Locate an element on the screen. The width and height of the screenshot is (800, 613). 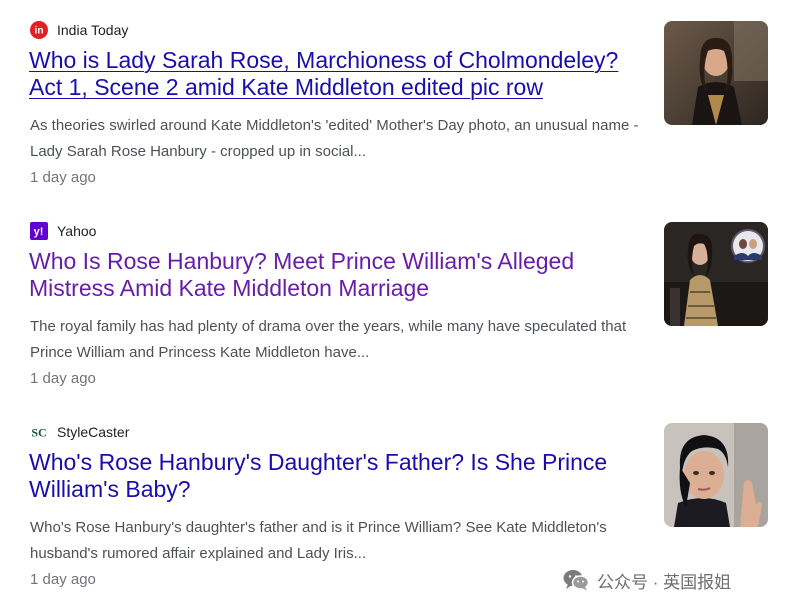
wechat-watermark: 公众号 · 英国报姐 is located at coordinates (647, 580).